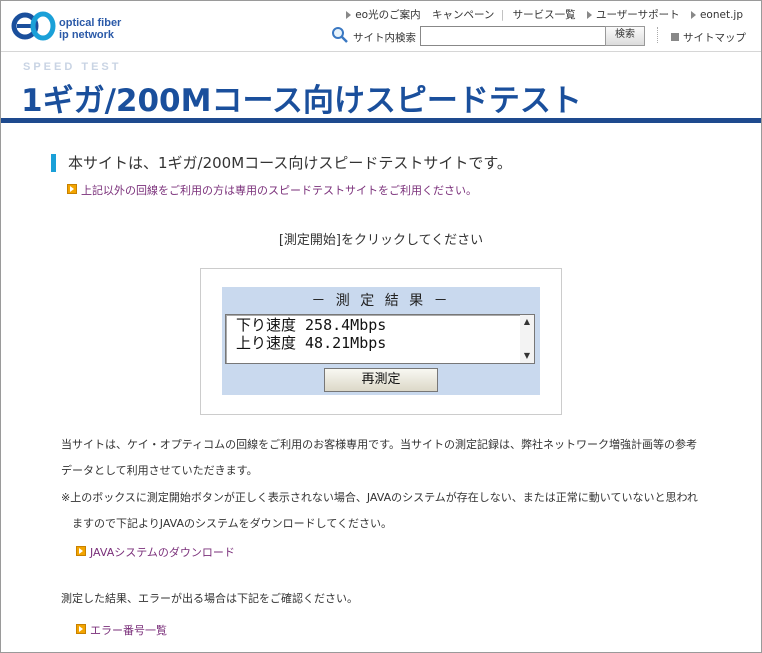 Image resolution: width=762 pixels, height=653 pixels. What do you see at coordinates (281, 163) in the screenshot?
I see `headline: 本サイトは、1ギガ/200Mコース向けスピードテストサイトです。` at bounding box center [281, 163].